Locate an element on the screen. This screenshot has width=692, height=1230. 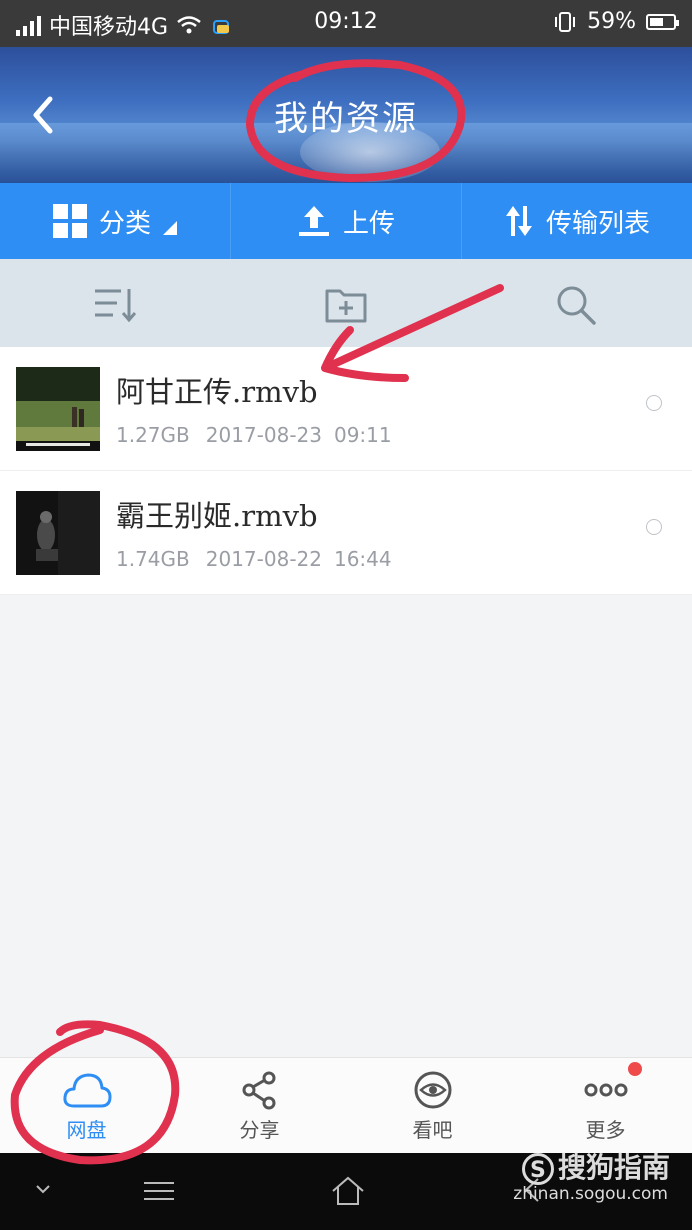
nav-item-share: 分享 is located at coordinates (259, 1106).